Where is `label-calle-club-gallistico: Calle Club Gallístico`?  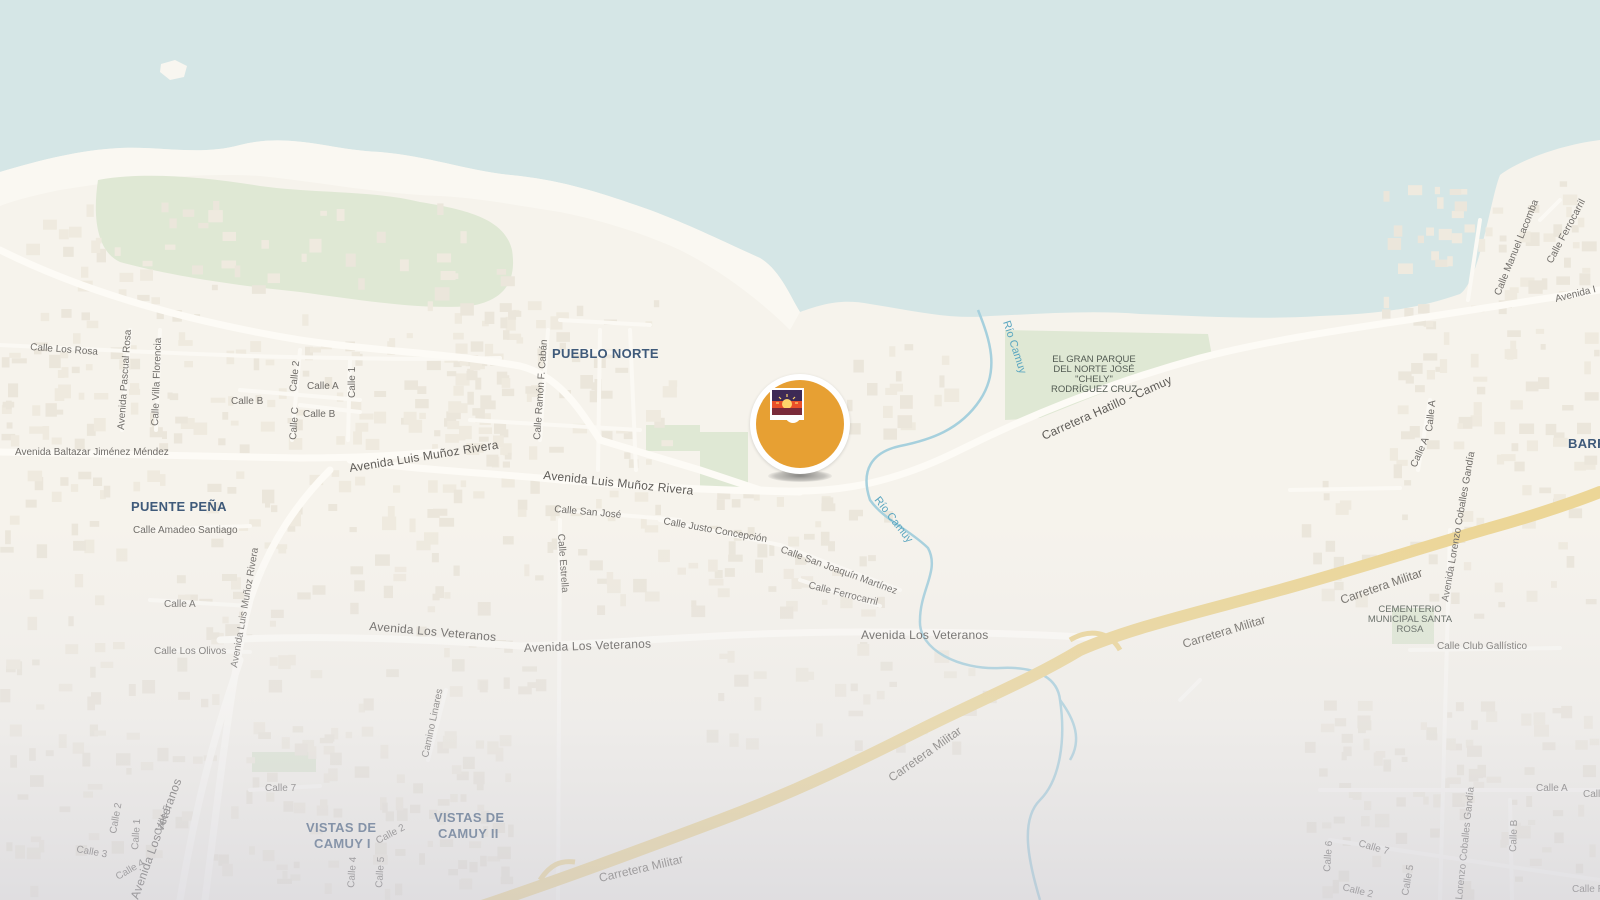
label-calle-club-gallistico: Calle Club Gallístico is located at coordinates (1482, 646).